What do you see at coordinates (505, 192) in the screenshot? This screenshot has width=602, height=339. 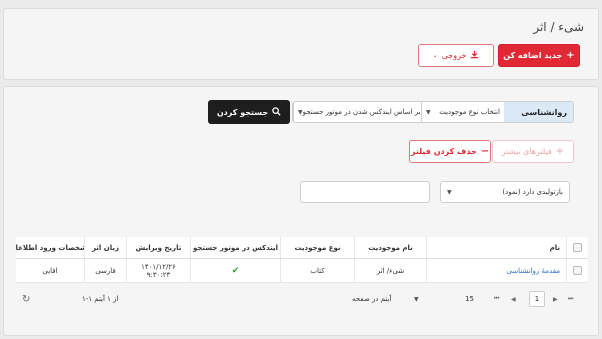 I see `filter-field-select: ▼ بازتولیدی دارد (نمود)` at bounding box center [505, 192].